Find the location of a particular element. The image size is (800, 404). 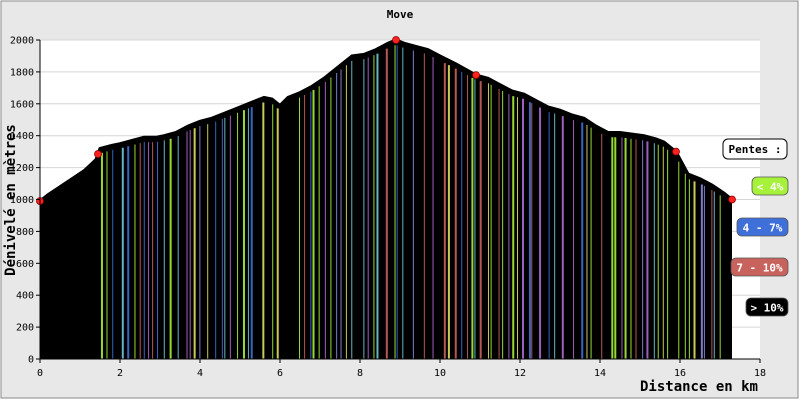

x-tick-label: 6 is located at coordinates (280, 373).